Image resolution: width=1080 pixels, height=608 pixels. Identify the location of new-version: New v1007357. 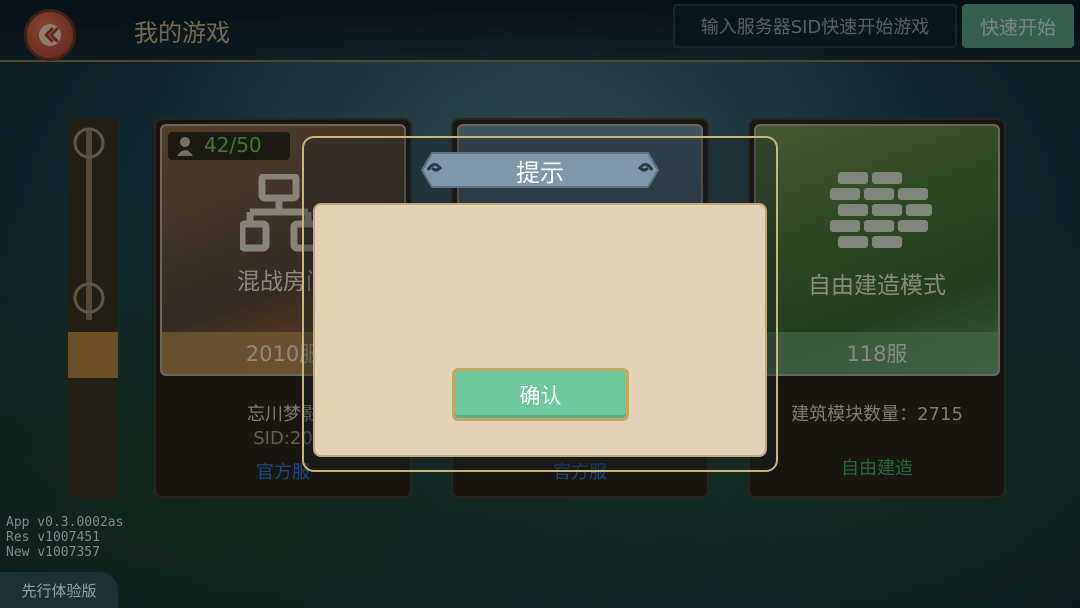
(53, 552).